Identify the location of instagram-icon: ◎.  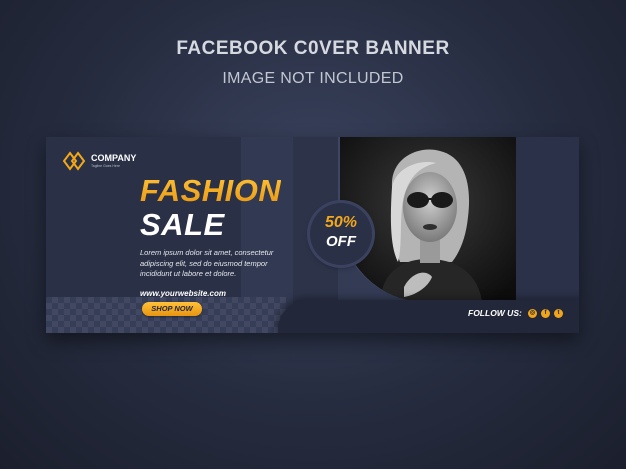
(532, 313).